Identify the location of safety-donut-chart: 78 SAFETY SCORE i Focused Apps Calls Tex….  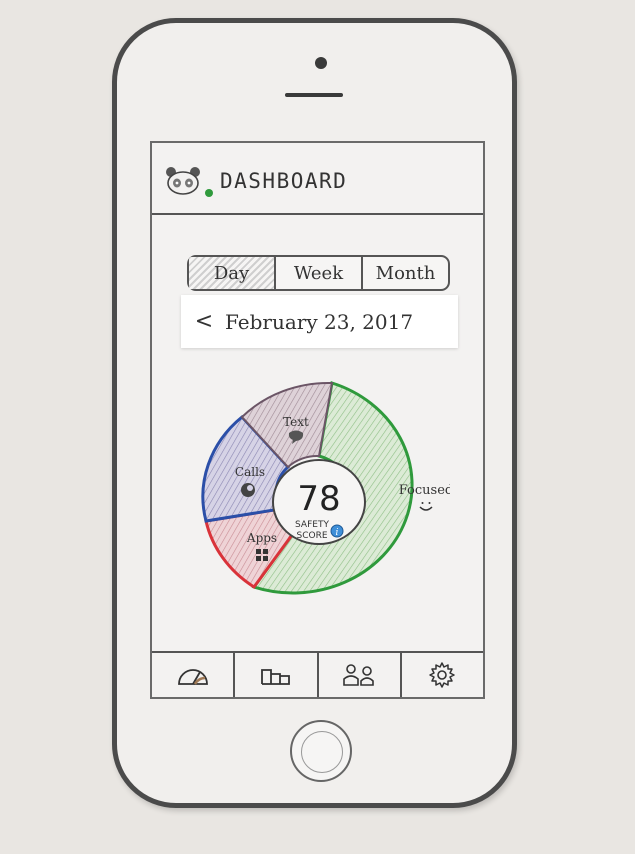
(325, 488).